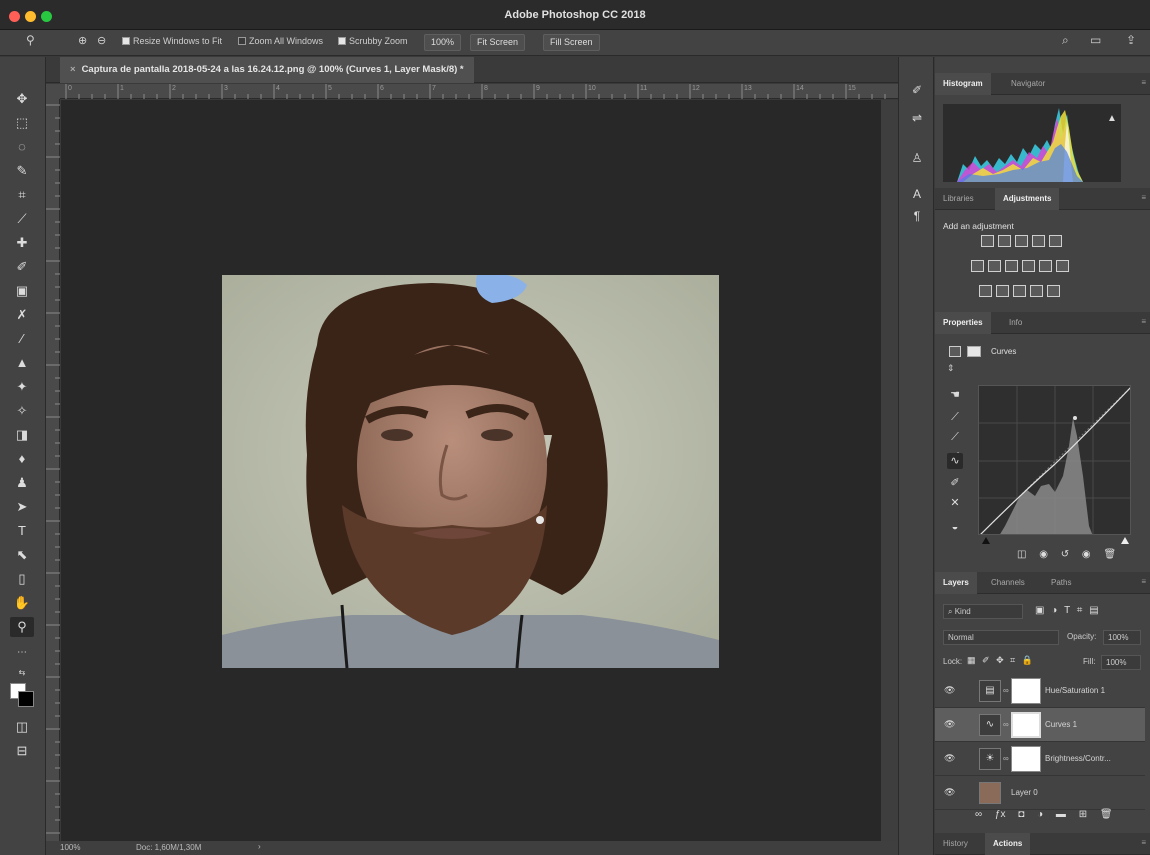  What do you see at coordinates (889, 470) in the screenshot?
I see `canvas-scrollbar` at bounding box center [889, 470].